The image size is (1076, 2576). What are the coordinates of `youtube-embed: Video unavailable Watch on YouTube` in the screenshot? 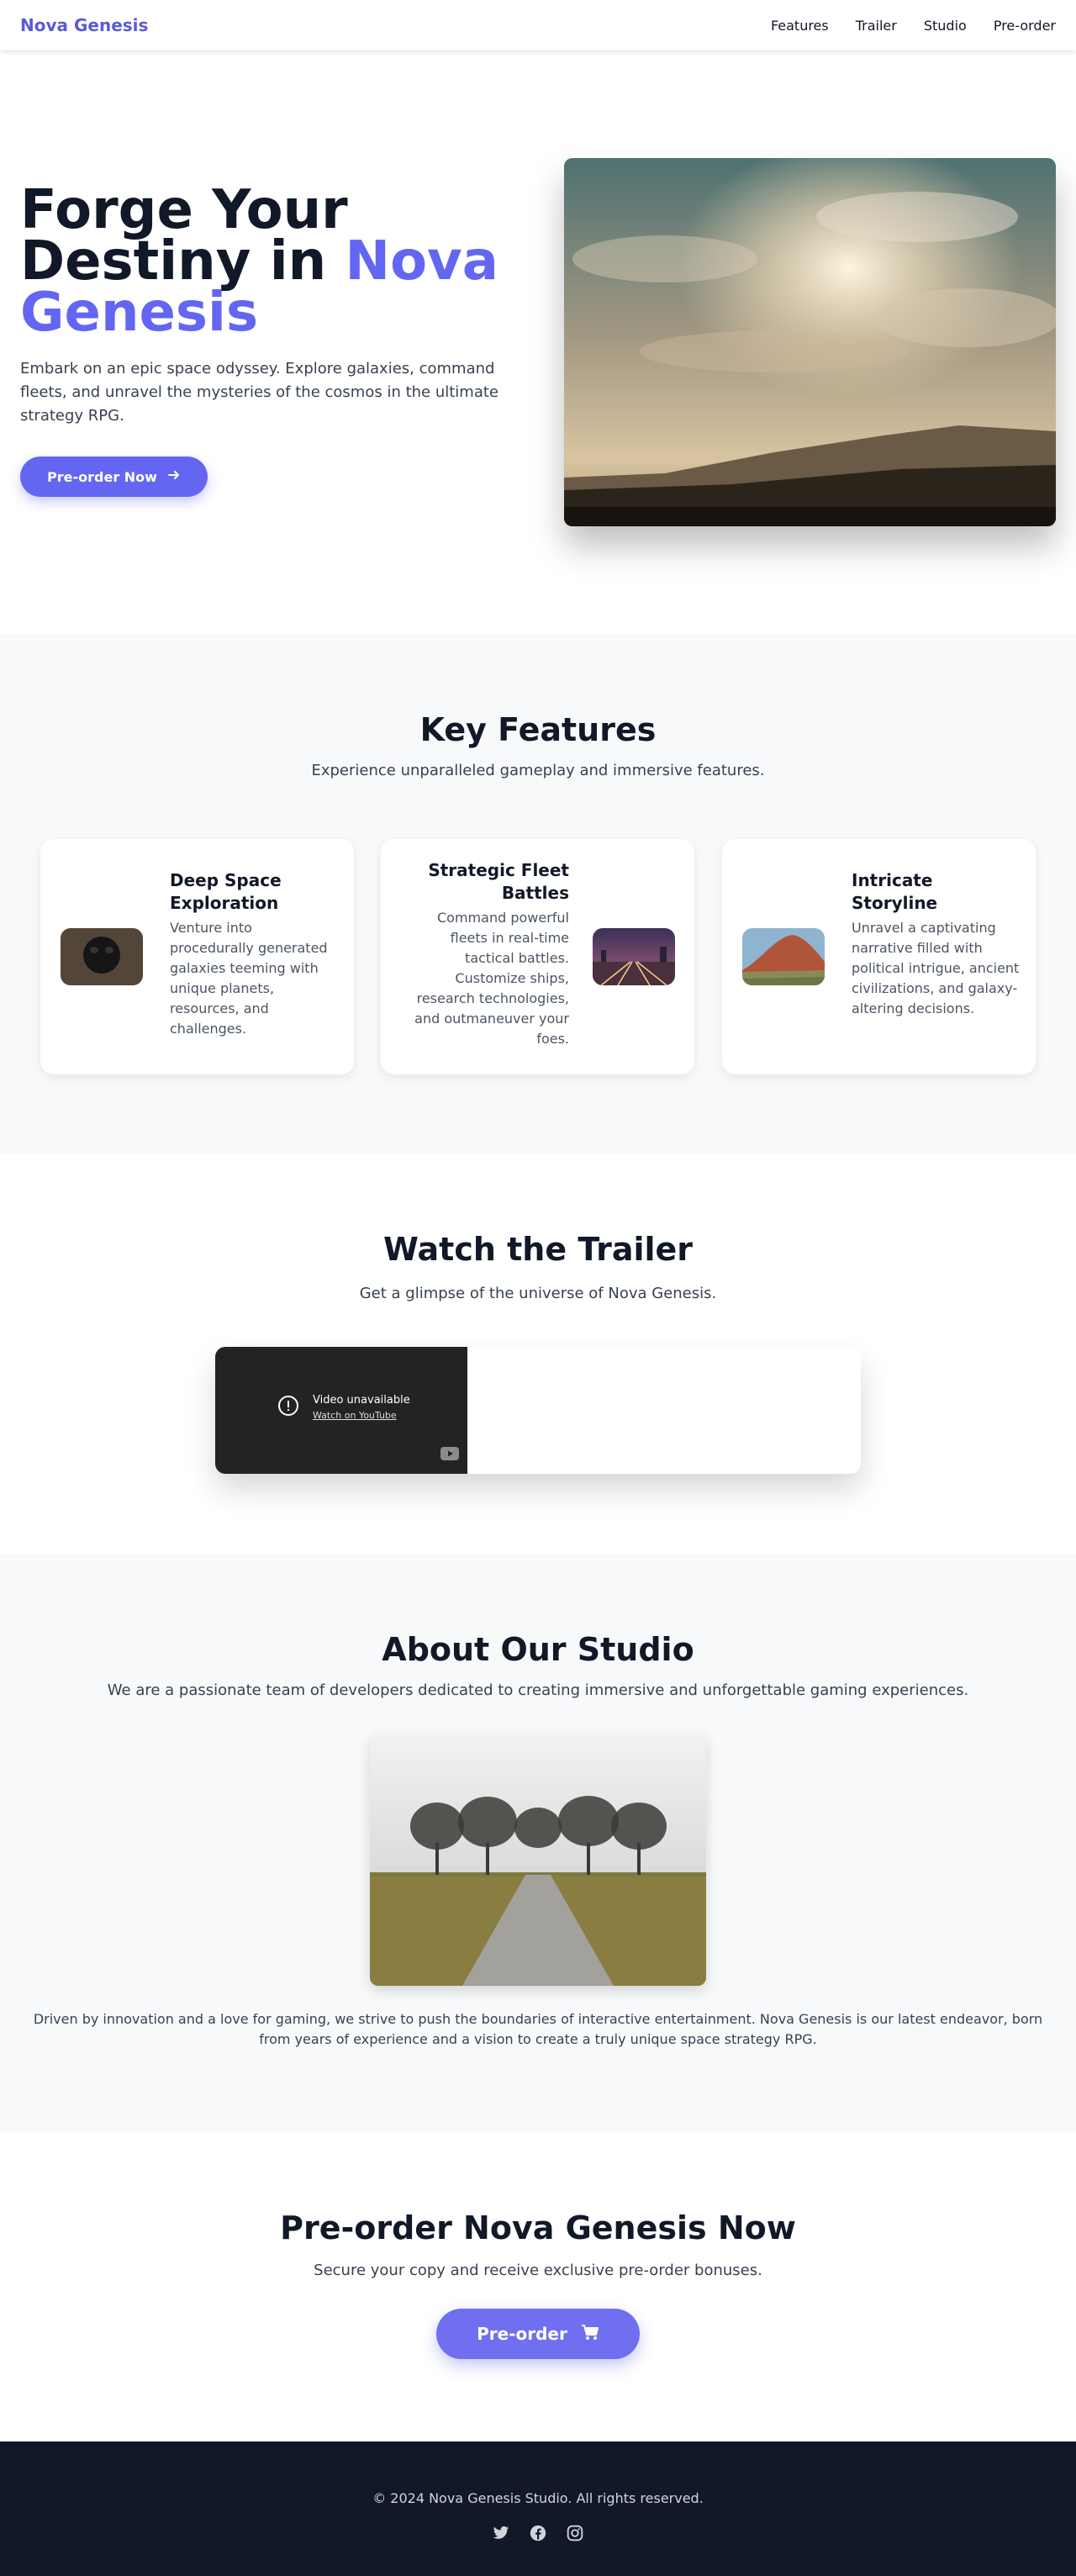 It's located at (341, 1410).